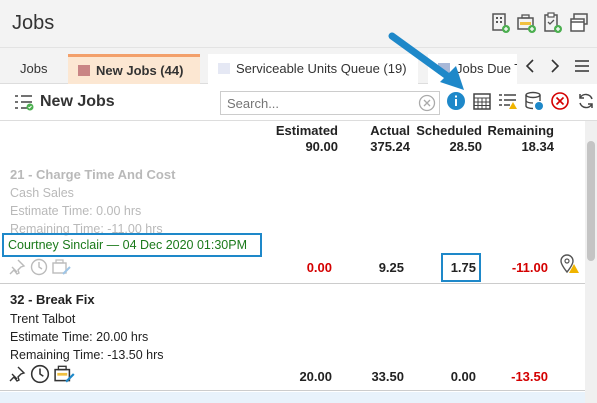 This screenshot has height=403, width=597. What do you see at coordinates (591, 201) in the screenshot?
I see `scrollbar-thumb` at bounding box center [591, 201].